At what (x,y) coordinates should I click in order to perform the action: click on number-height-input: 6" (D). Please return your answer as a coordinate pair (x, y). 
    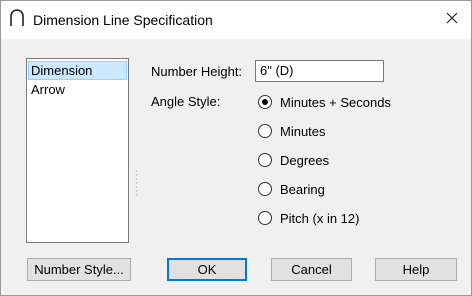
    Looking at the image, I should click on (319, 71).